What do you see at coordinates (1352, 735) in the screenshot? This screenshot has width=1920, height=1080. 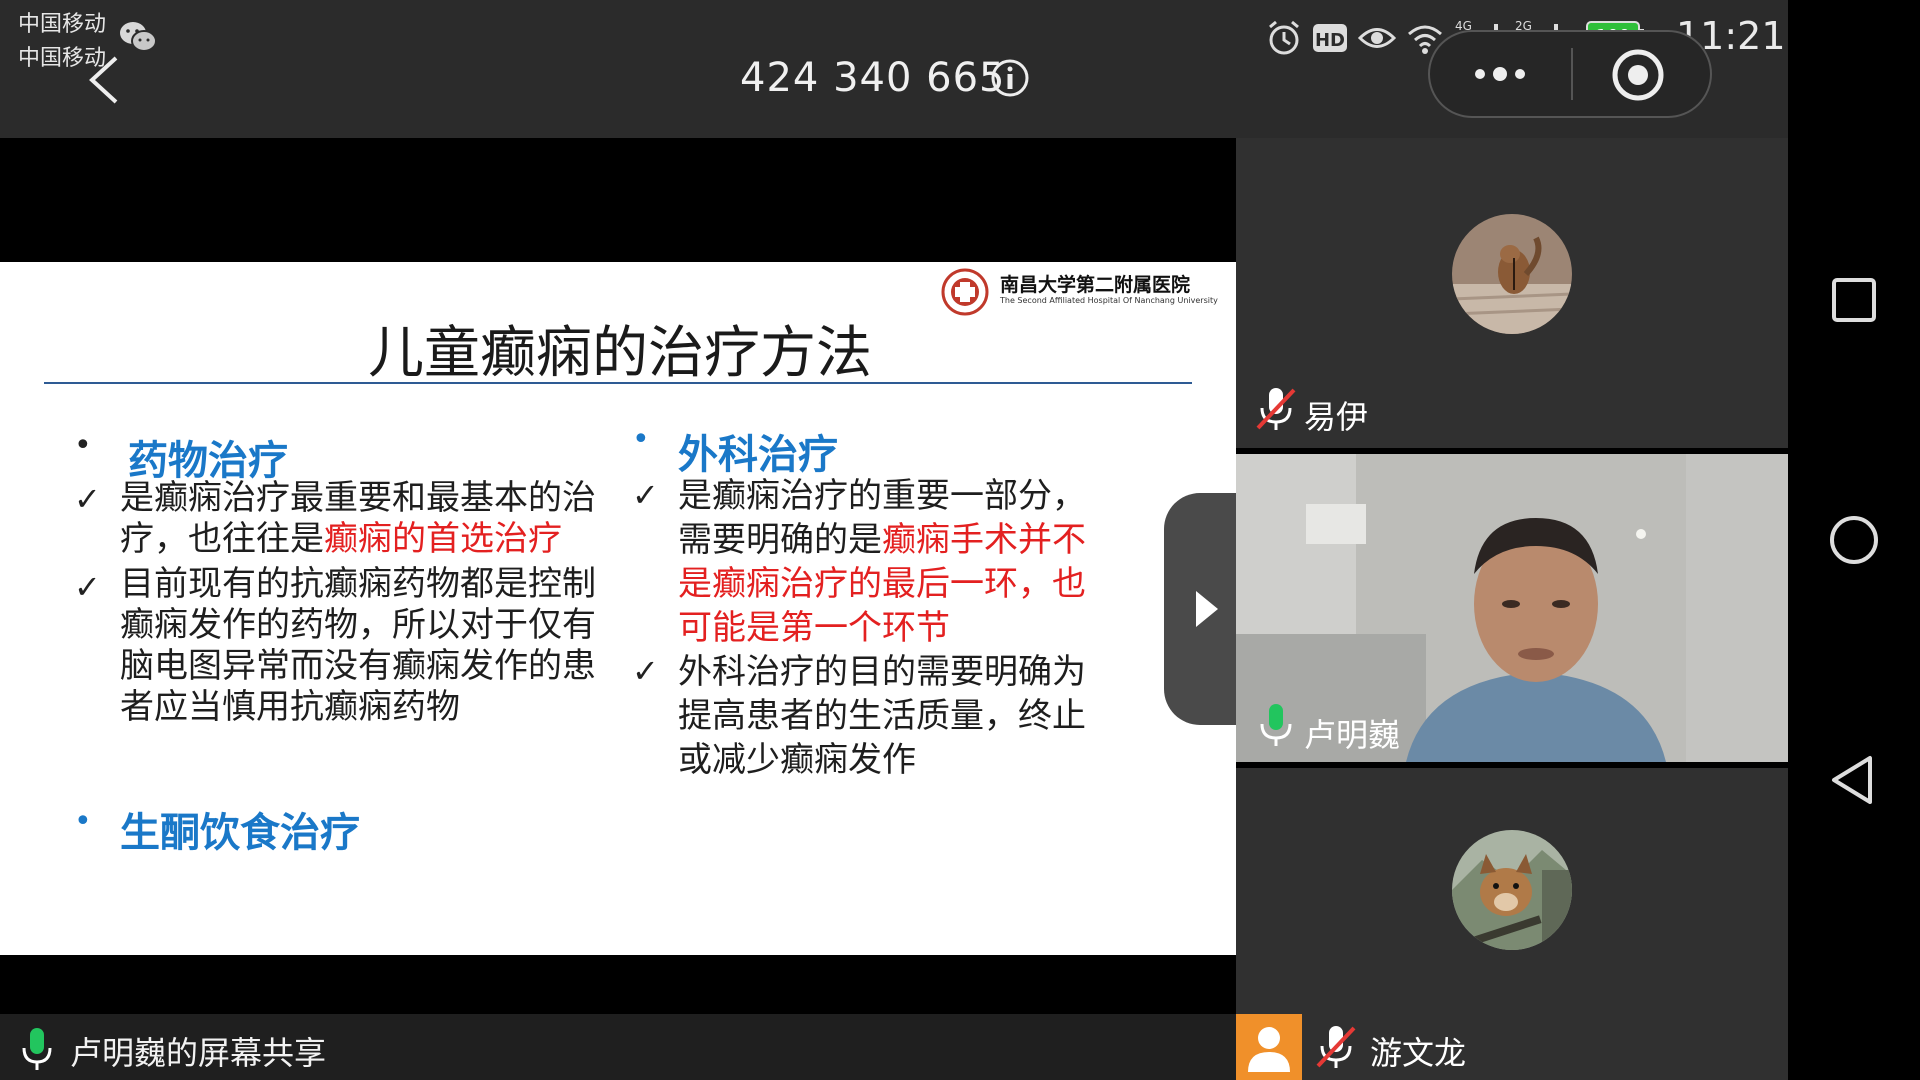 I see `participant-name: 卢明巍` at bounding box center [1352, 735].